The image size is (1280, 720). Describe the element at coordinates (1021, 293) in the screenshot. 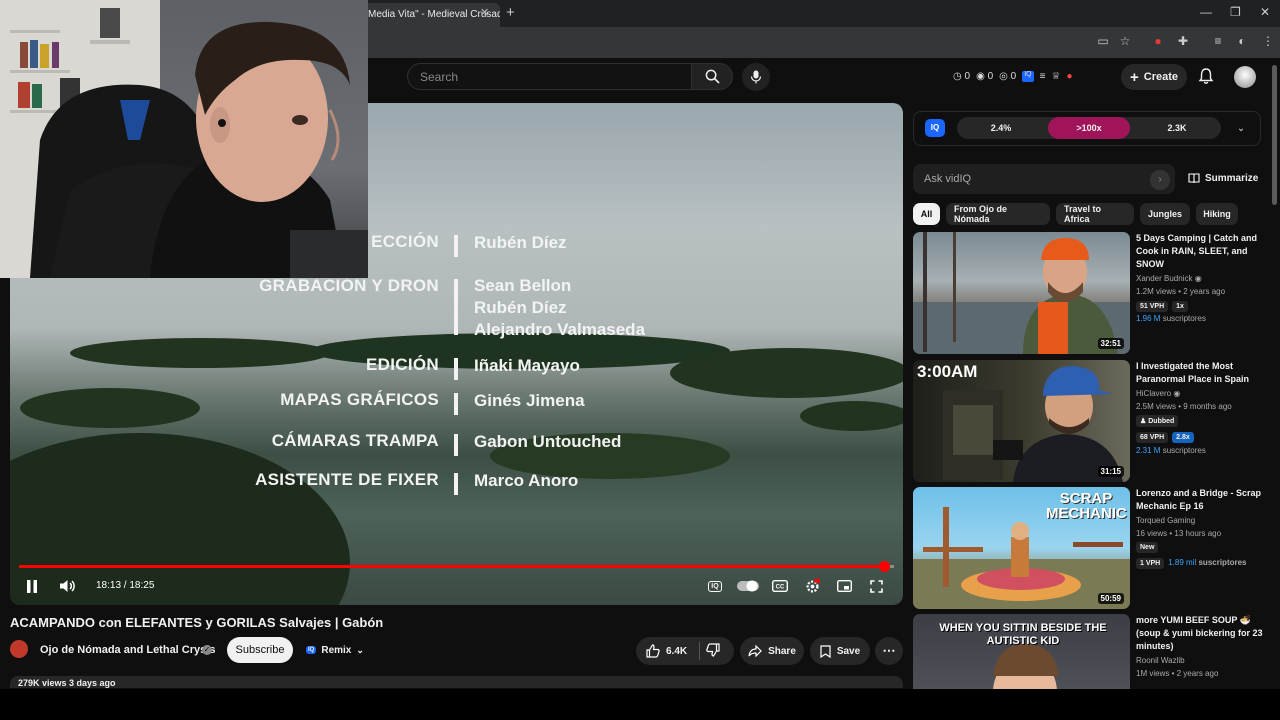

I see `video-thumbnail: 32:51` at that location.